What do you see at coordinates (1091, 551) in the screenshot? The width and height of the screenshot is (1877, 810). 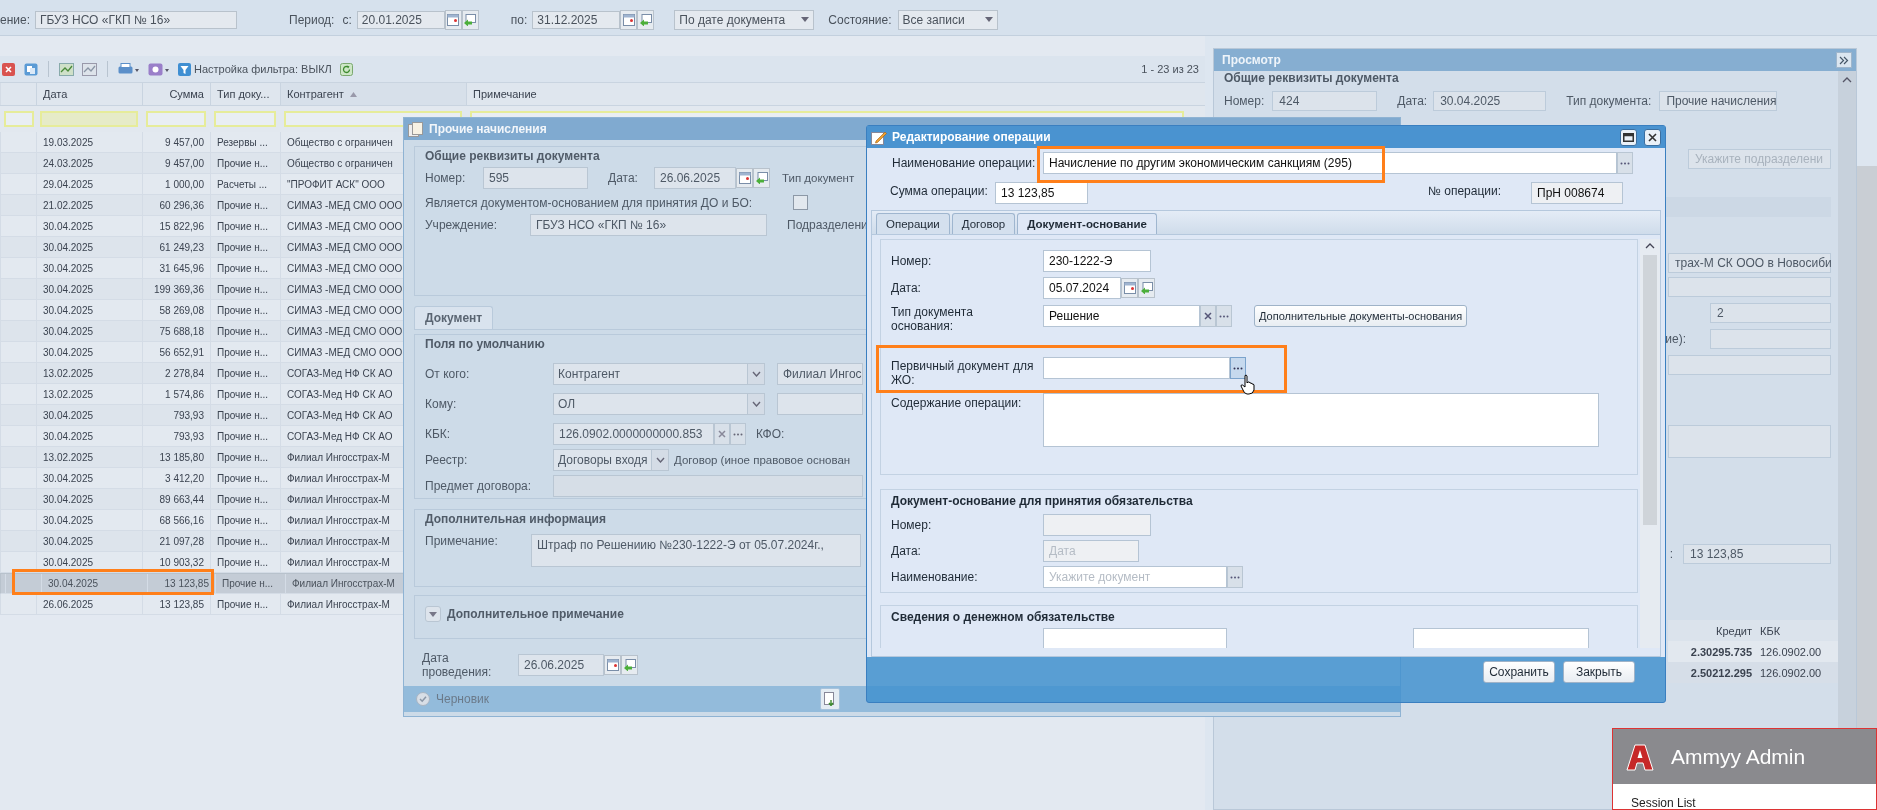 I see `date-field: Дата` at bounding box center [1091, 551].